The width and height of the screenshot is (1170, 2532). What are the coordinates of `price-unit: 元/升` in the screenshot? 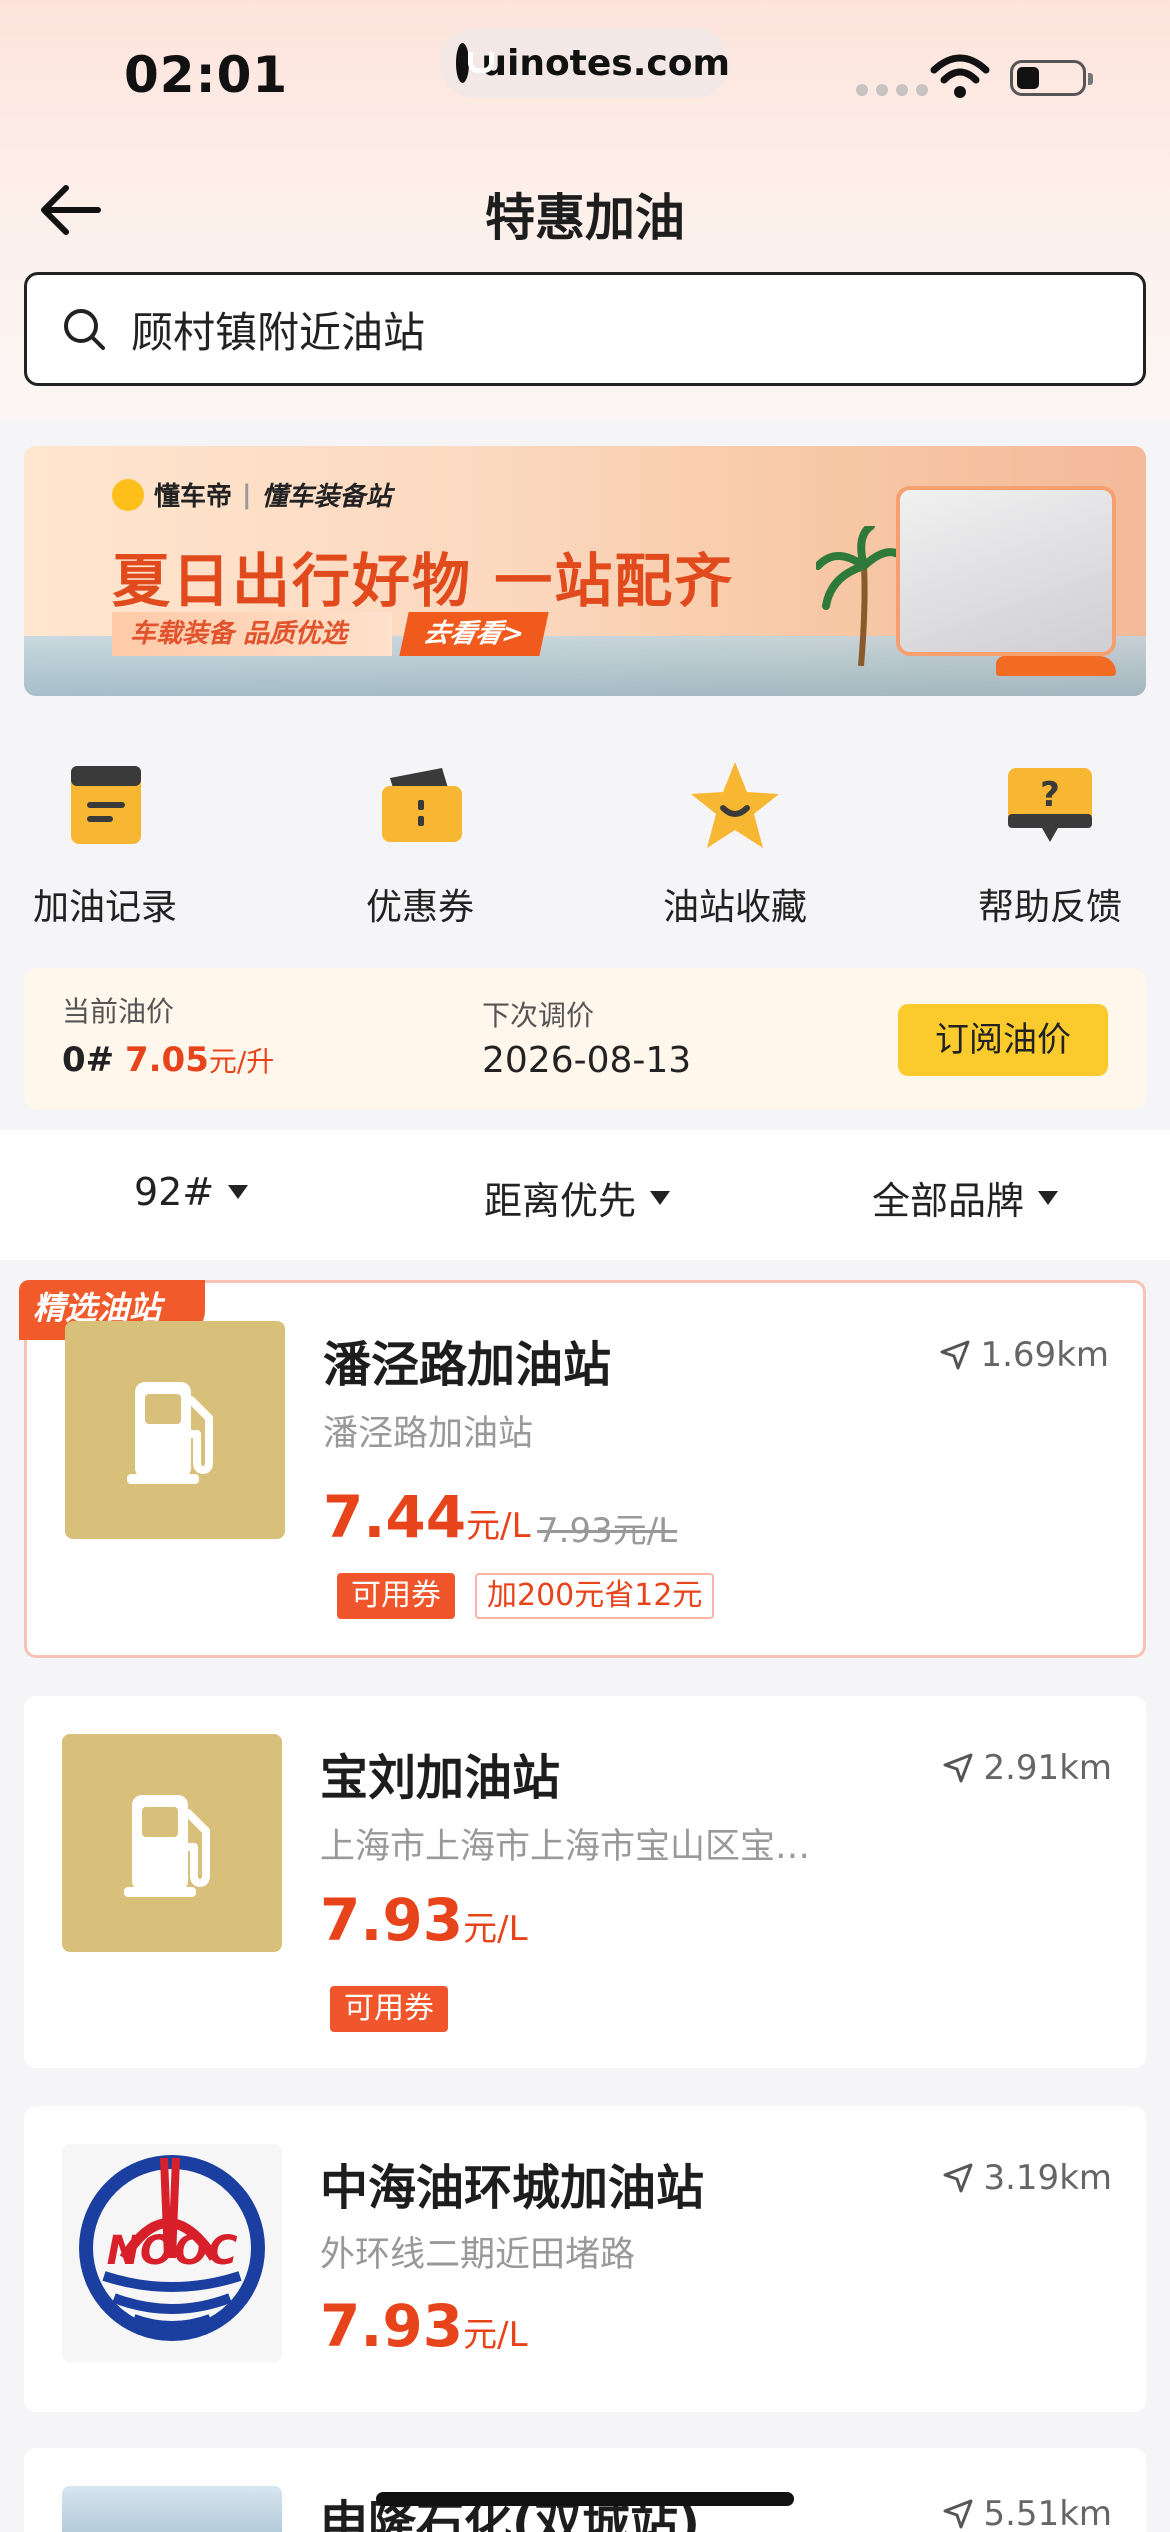 It's located at (241, 1061).